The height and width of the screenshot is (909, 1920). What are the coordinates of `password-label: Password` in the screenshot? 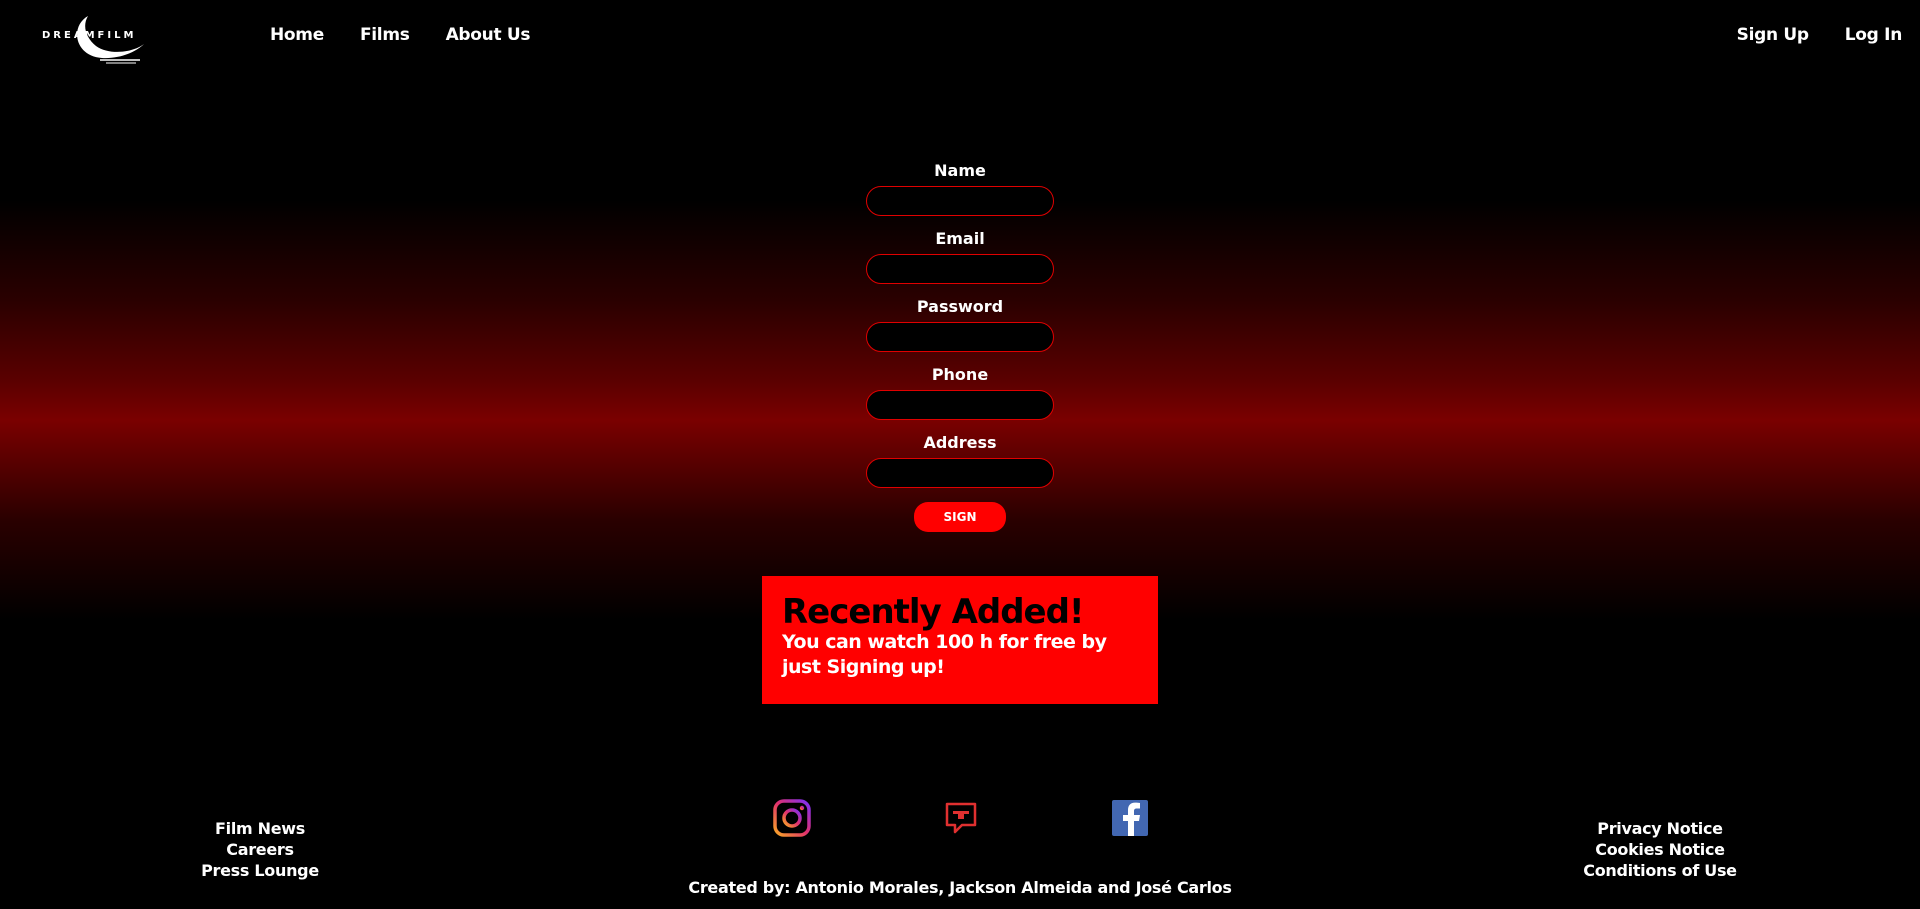 It's located at (960, 306).